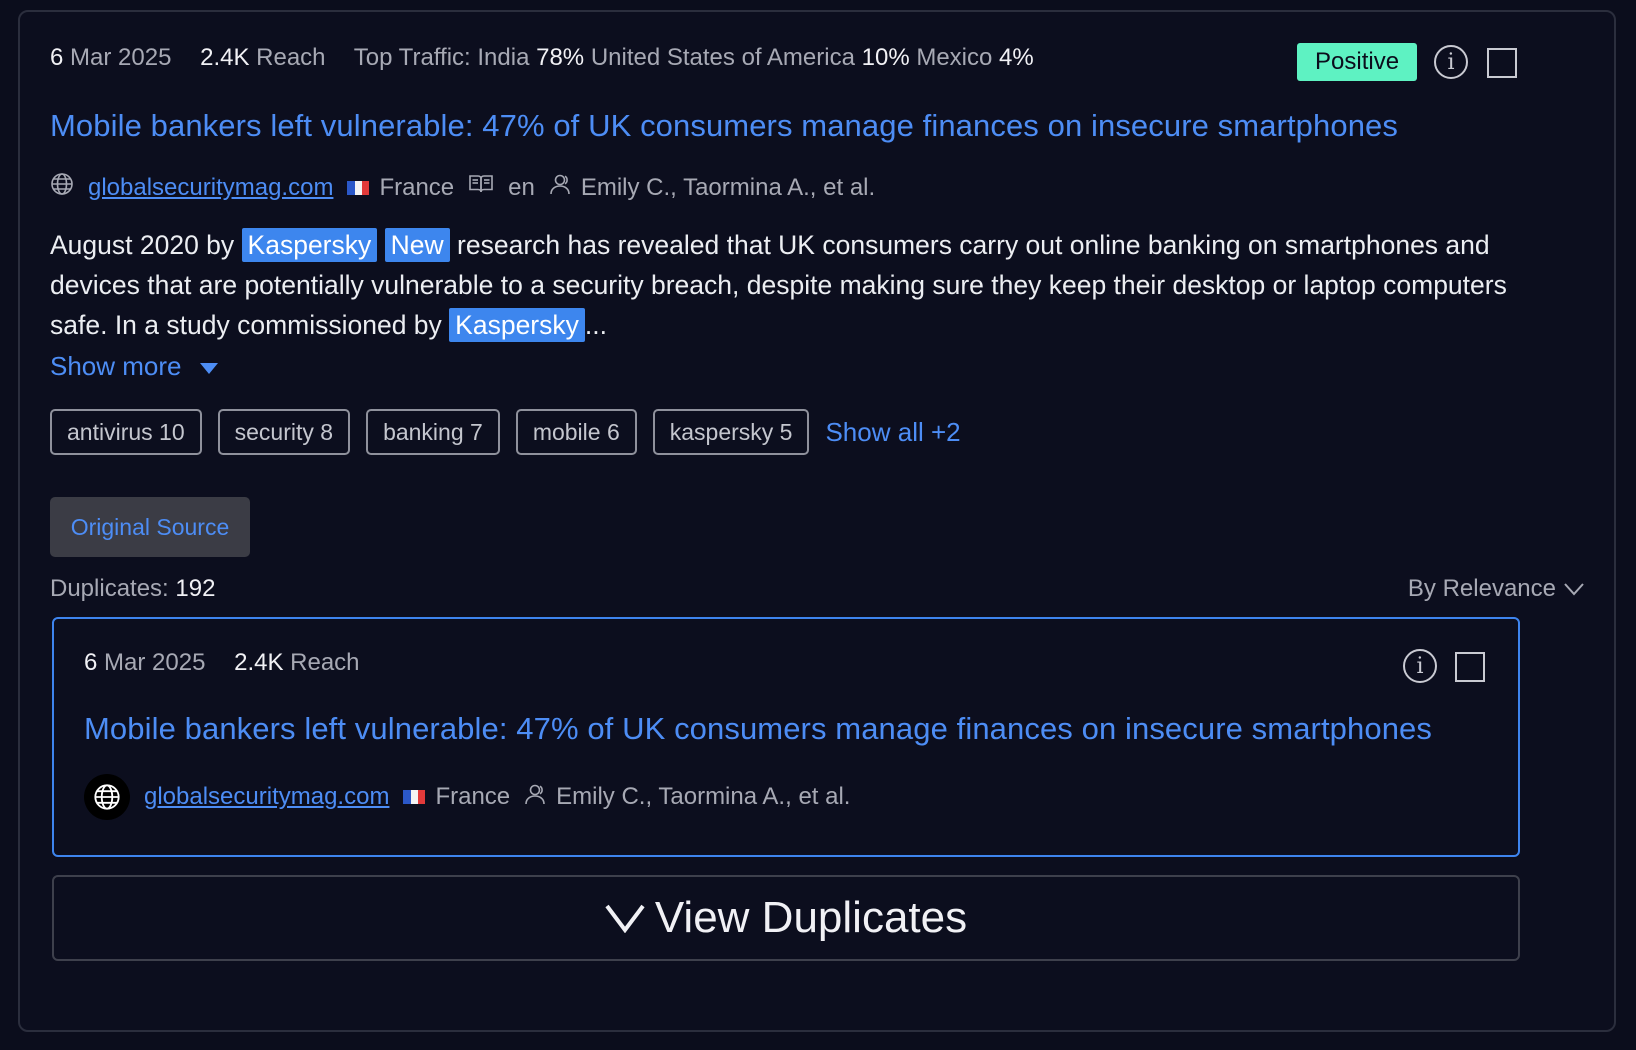 This screenshot has height=1050, width=1636. What do you see at coordinates (1357, 62) in the screenshot?
I see `sentiment-badge: Positive` at bounding box center [1357, 62].